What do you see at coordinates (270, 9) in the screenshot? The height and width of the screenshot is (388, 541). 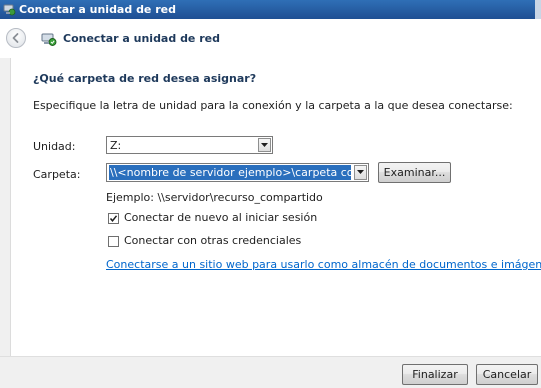 I see `title-bar: Conectar a unidad de red` at bounding box center [270, 9].